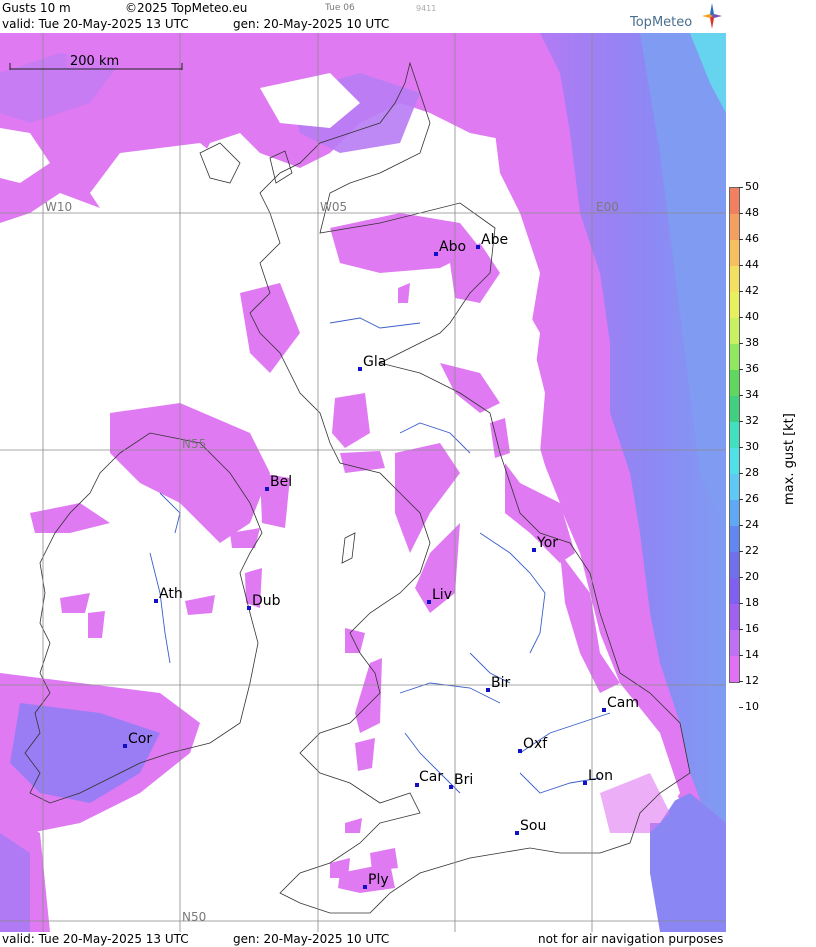 This screenshot has width=816, height=947. Describe the element at coordinates (281, 482) in the screenshot. I see `city-label-bel: Bel` at that location.